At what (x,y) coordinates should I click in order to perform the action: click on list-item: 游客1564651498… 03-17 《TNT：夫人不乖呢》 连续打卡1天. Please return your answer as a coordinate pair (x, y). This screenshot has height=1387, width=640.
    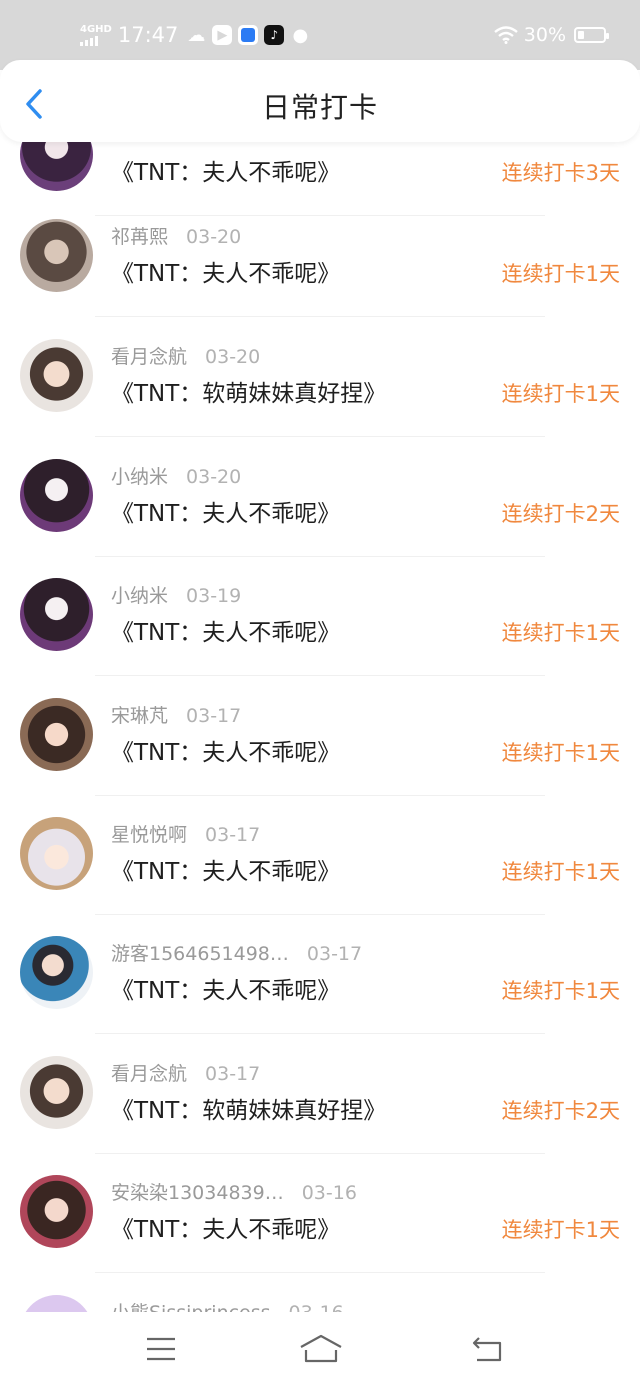
    Looking at the image, I should click on (320, 974).